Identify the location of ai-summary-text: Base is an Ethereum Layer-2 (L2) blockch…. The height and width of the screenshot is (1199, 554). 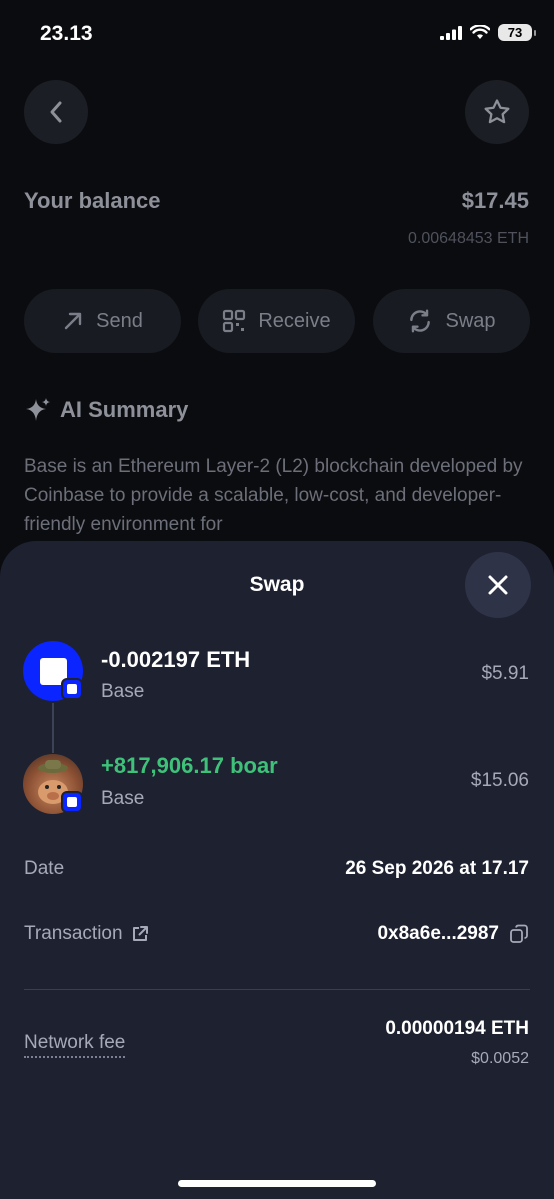
(273, 495).